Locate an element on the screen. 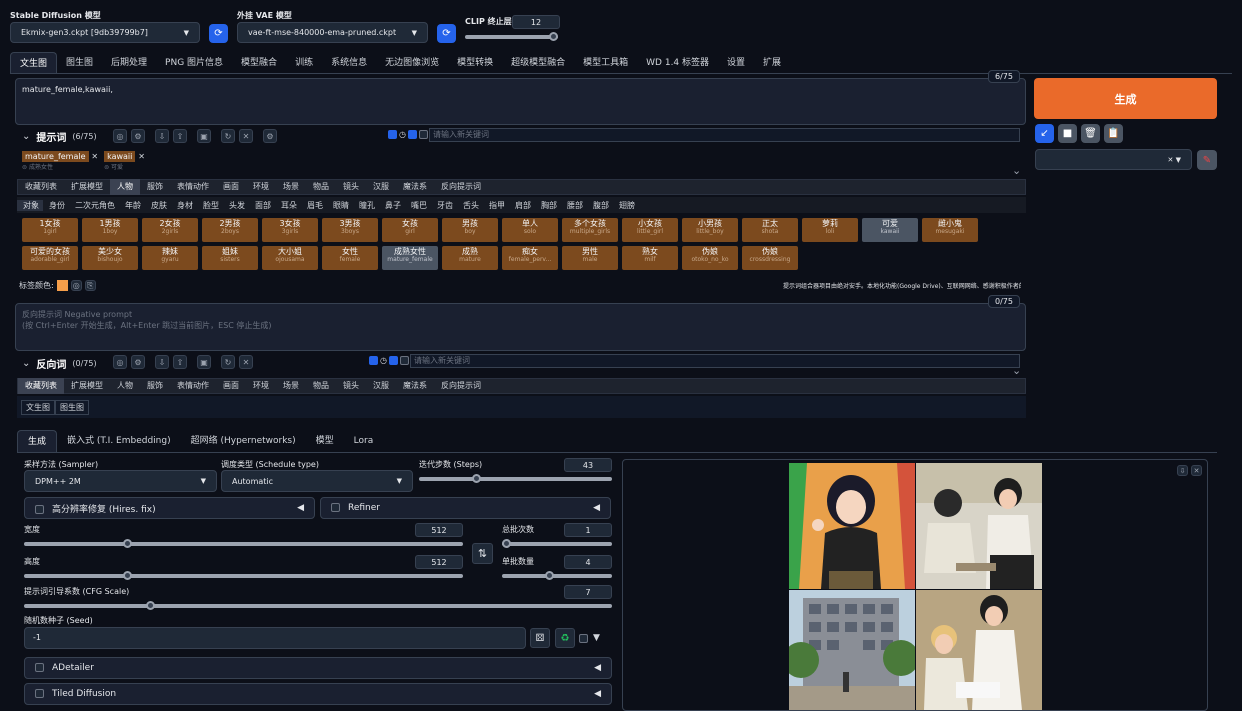 This screenshot has width=1242, height=711. triangle-down-icon: ▼ is located at coordinates (596, 638).